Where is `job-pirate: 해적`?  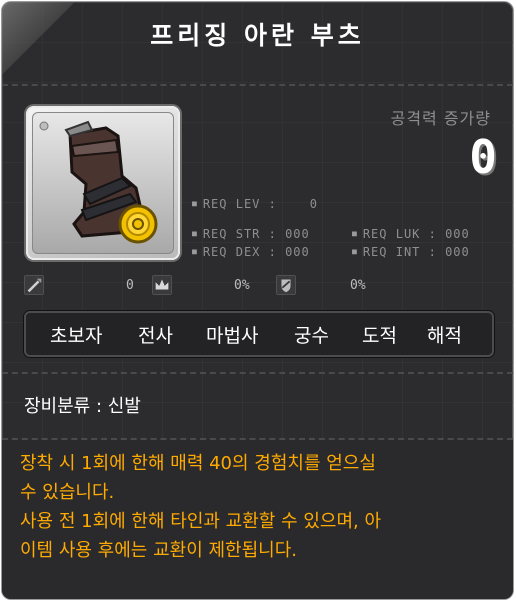 job-pirate: 해적 is located at coordinates (444, 336).